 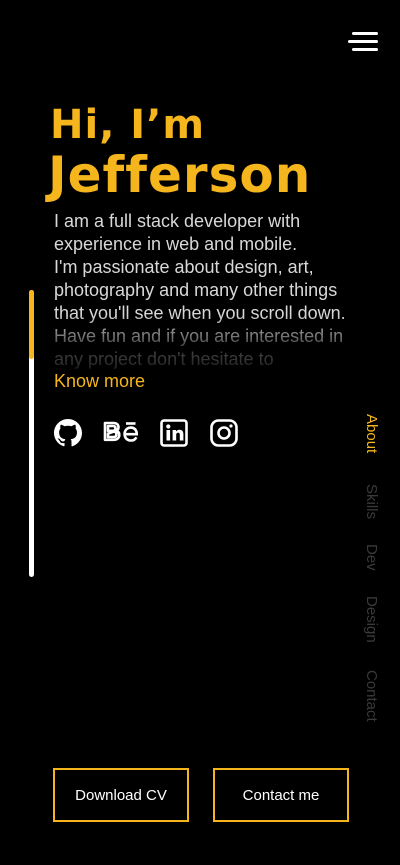 I want to click on greeting-heading: Hi, I’m, so click(x=128, y=125).